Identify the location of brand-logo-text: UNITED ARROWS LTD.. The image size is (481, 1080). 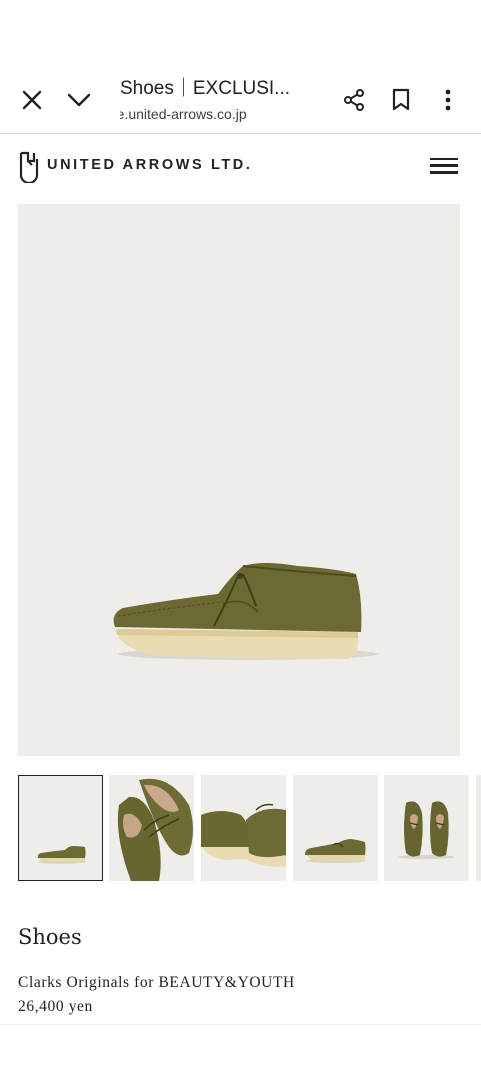
(149, 165).